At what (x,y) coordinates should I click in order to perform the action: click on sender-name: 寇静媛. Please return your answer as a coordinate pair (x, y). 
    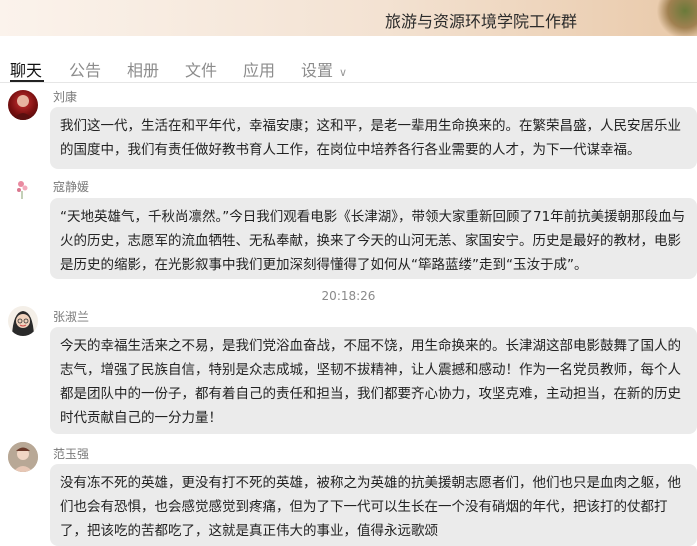
    Looking at the image, I should click on (71, 187).